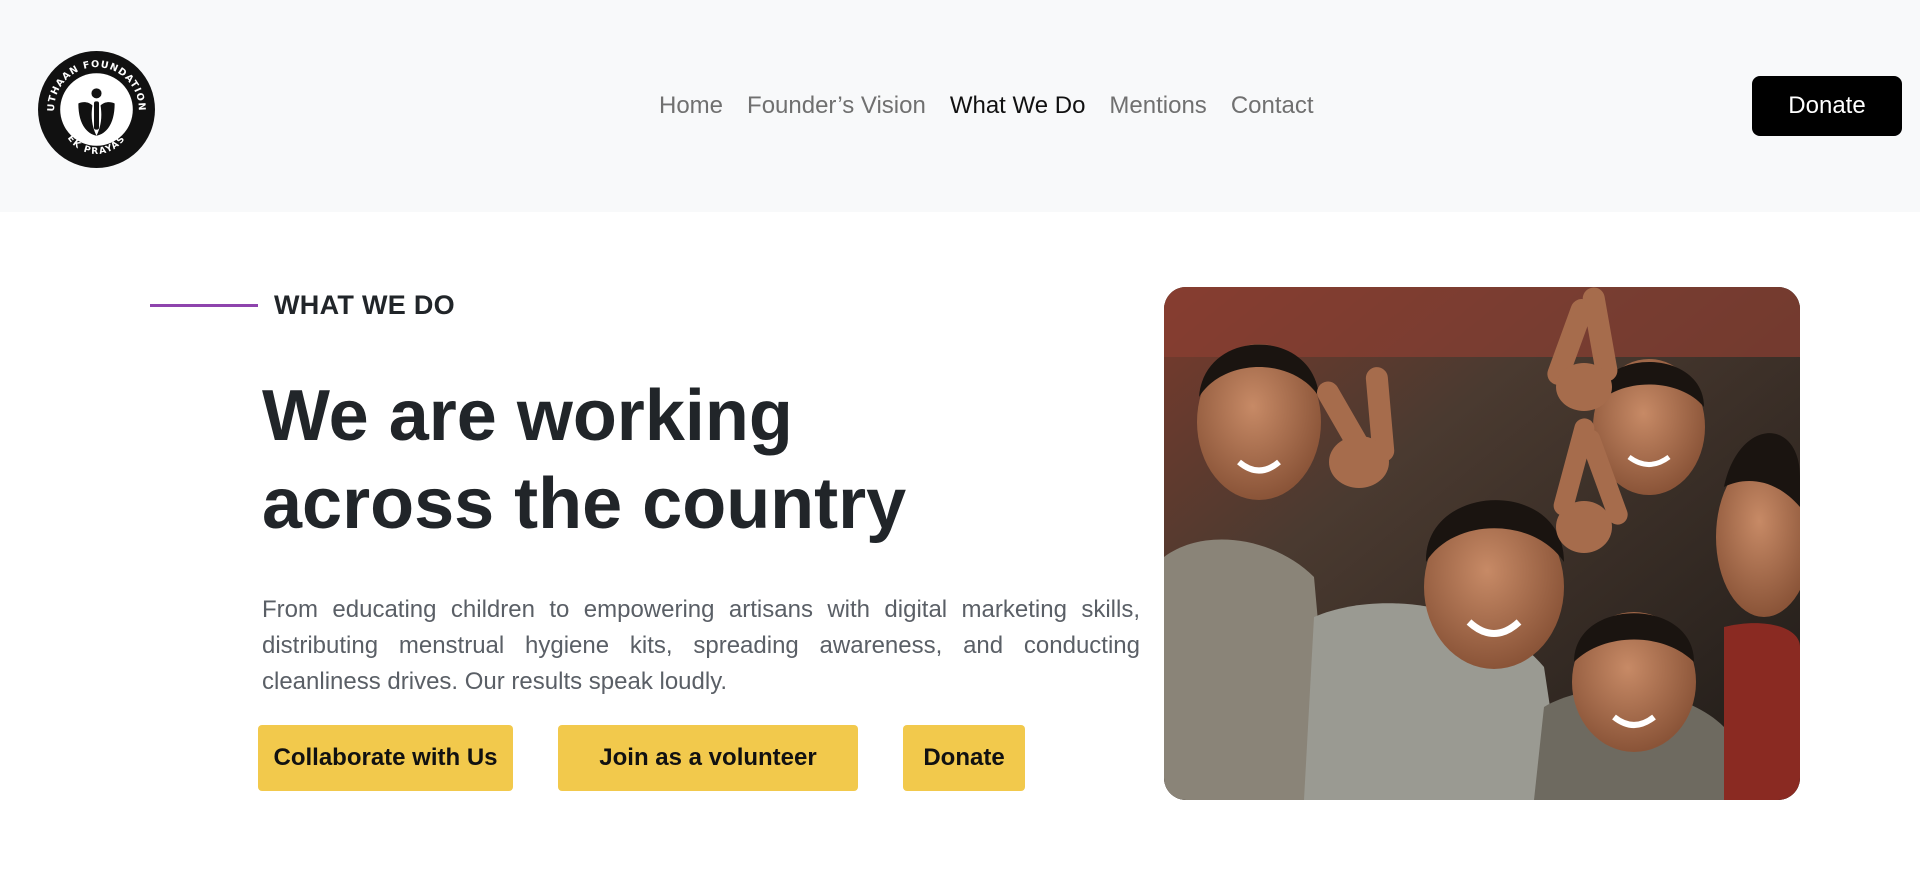 Image resolution: width=1920 pixels, height=869 pixels. What do you see at coordinates (204, 305) in the screenshot?
I see `eyebrow-accent-line` at bounding box center [204, 305].